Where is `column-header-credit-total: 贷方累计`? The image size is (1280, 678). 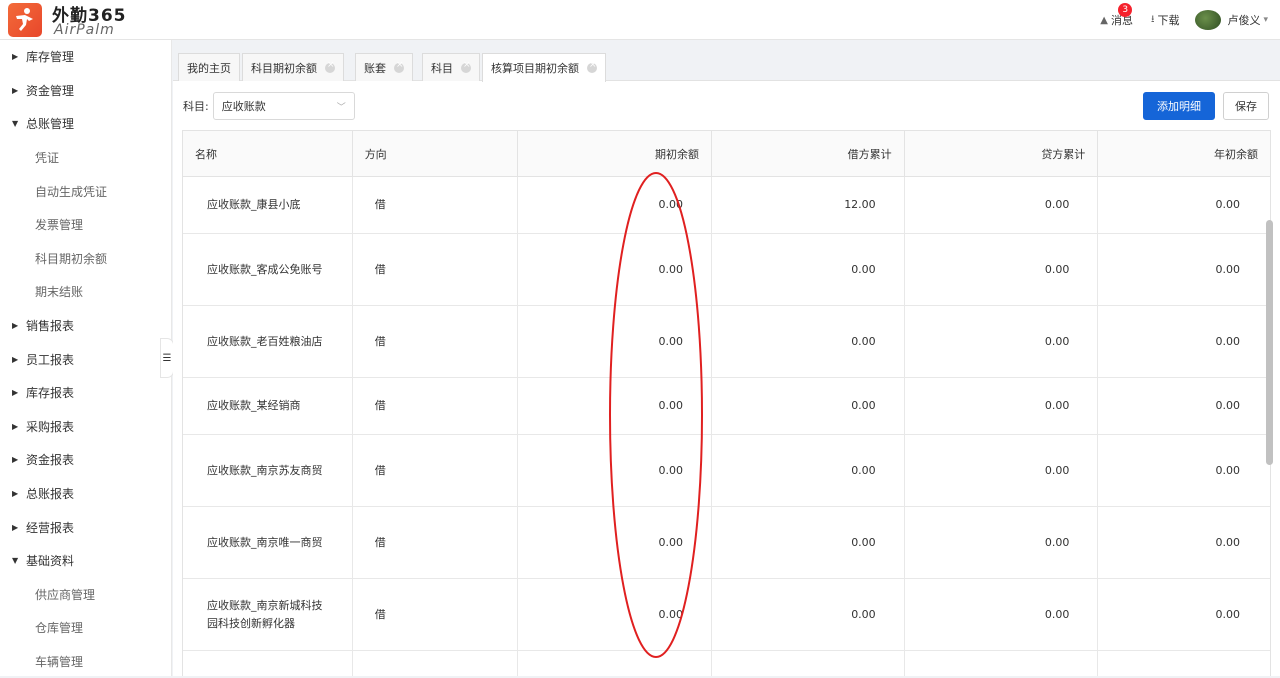 column-header-credit-total: 贷方累计 is located at coordinates (1002, 154).